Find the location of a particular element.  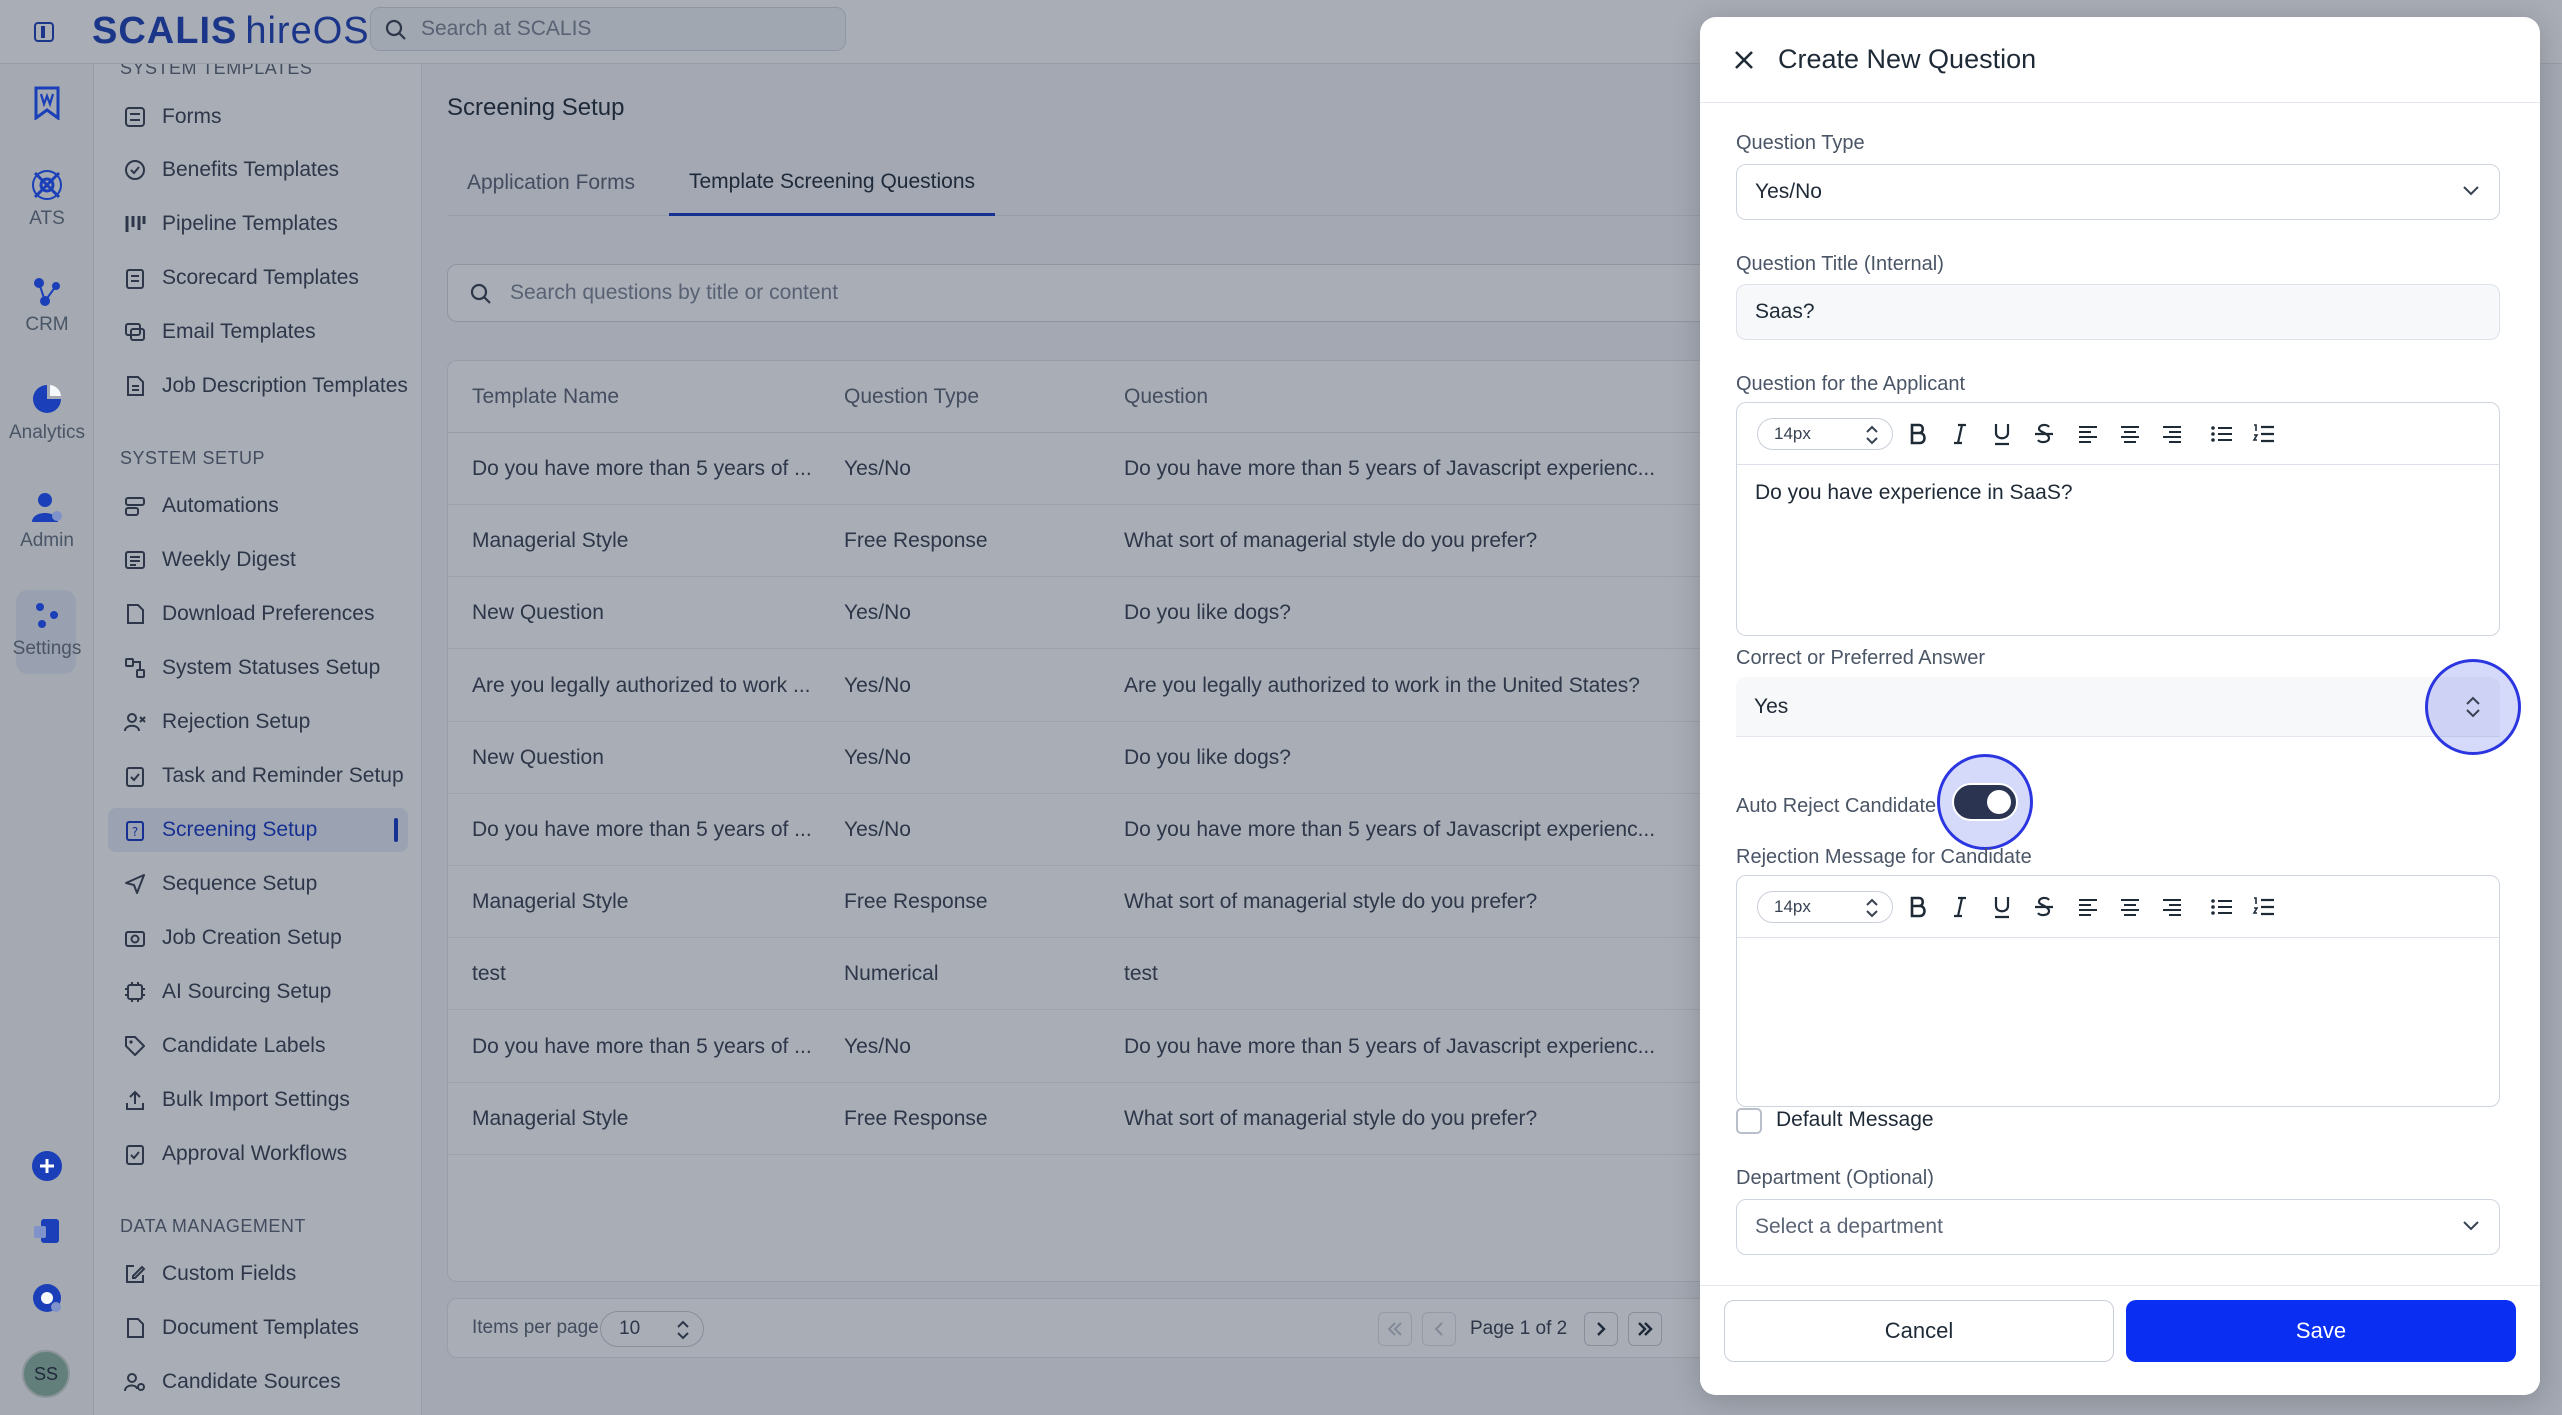

plus-circle-icon is located at coordinates (47, 1166).